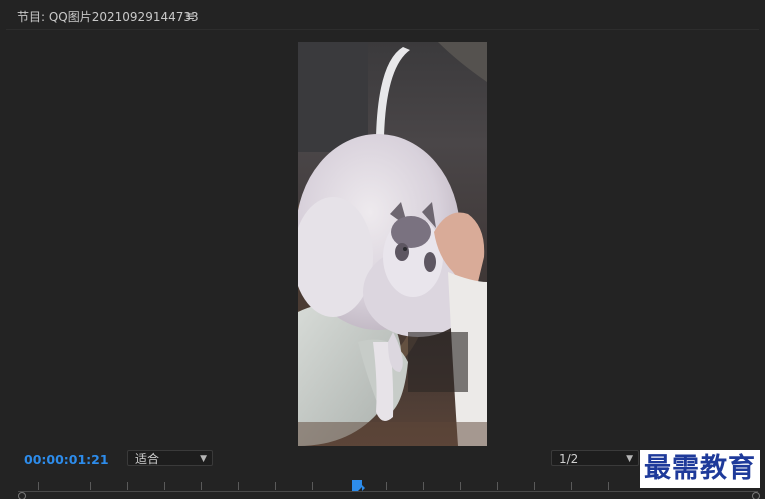 The image size is (765, 499). I want to click on playback-resolution-value: 1/2, so click(569, 459).